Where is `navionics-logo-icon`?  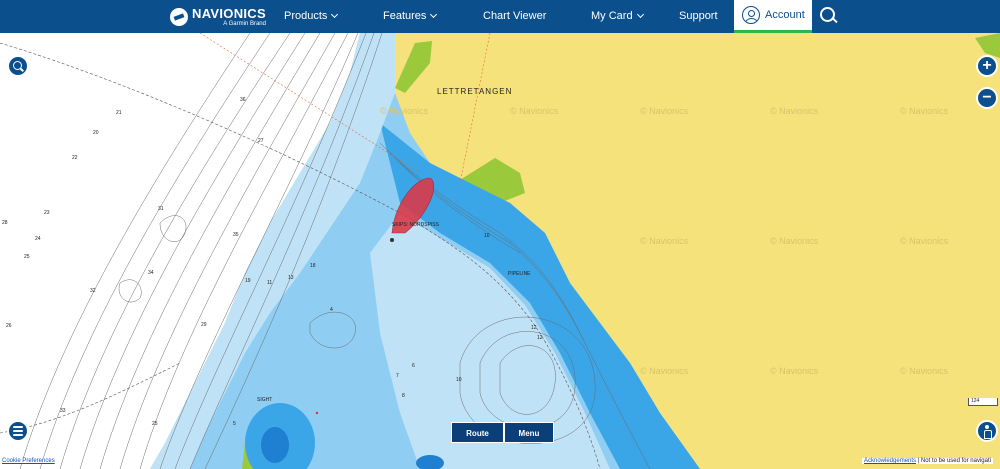
navionics-logo-icon is located at coordinates (179, 17).